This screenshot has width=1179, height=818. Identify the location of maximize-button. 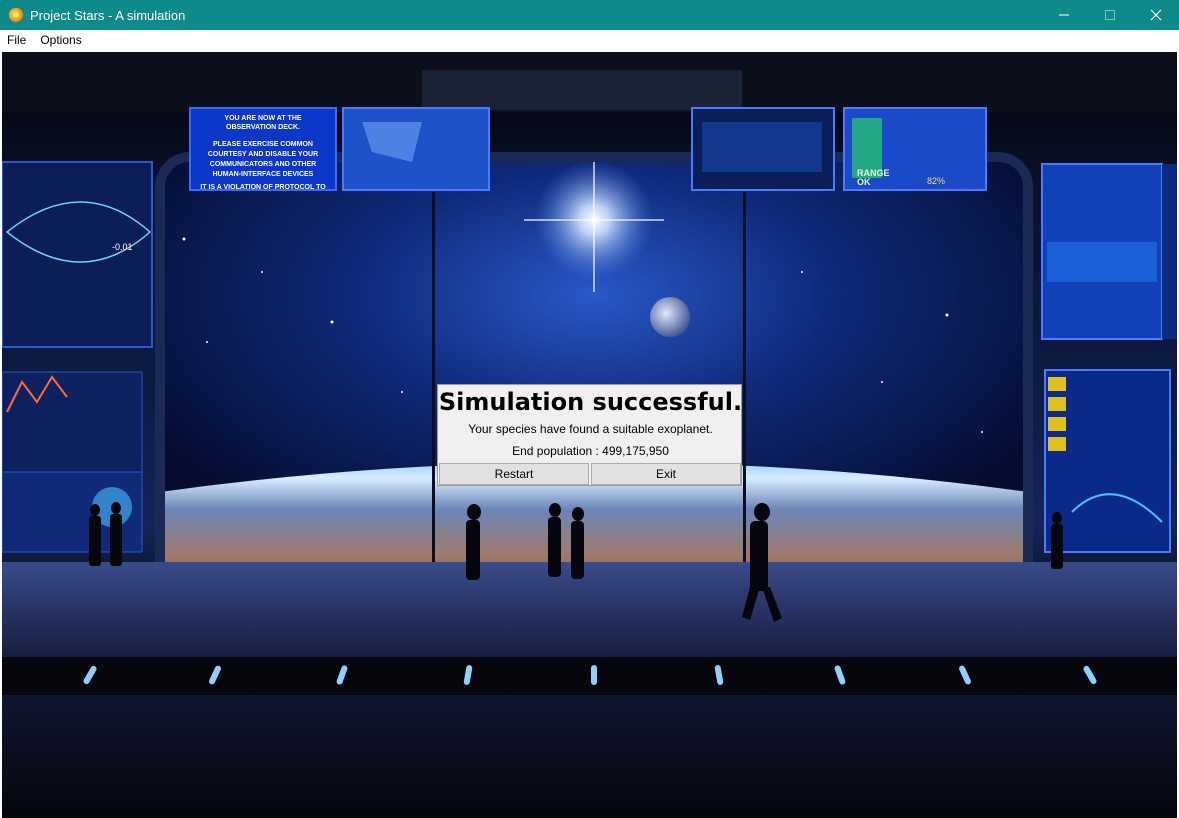
(1110, 15).